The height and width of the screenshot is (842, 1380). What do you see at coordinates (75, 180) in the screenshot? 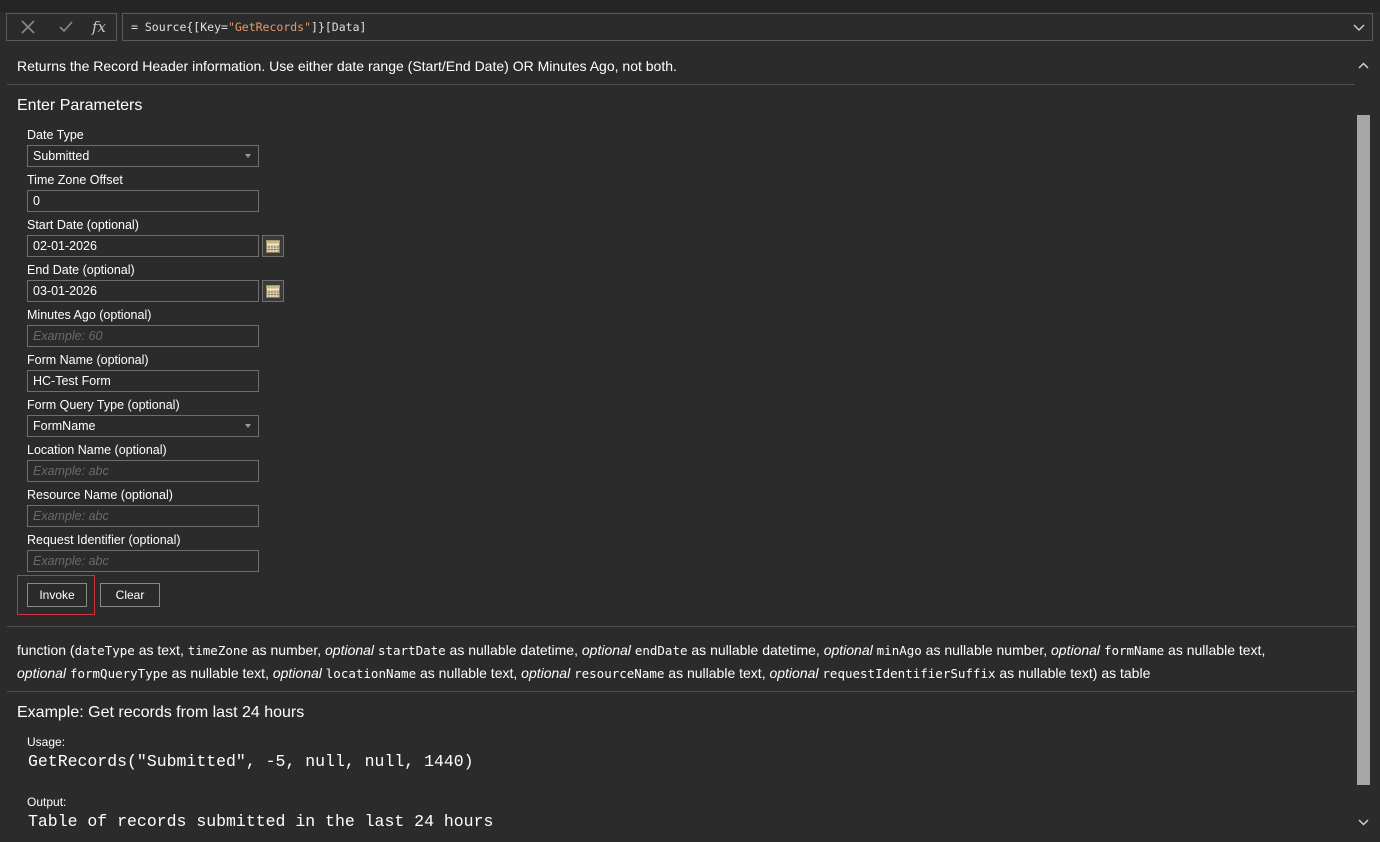
I see `time-zone-label: Time Zone Offset` at bounding box center [75, 180].